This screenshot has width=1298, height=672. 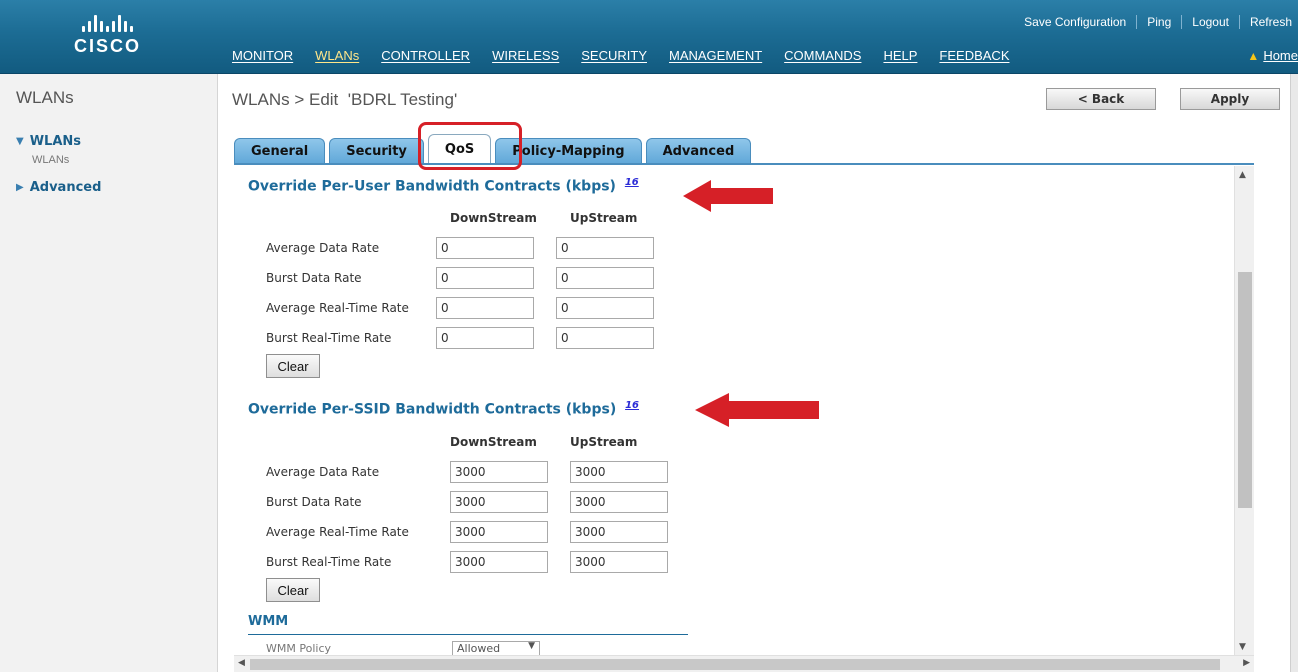 What do you see at coordinates (262, 56) in the screenshot?
I see `nav-monitor: MONITOR` at bounding box center [262, 56].